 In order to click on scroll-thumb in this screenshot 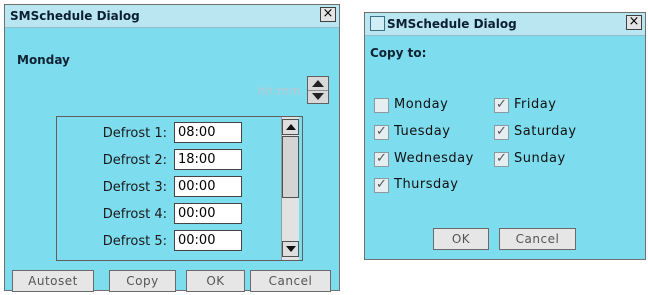, I will do `click(290, 167)`.